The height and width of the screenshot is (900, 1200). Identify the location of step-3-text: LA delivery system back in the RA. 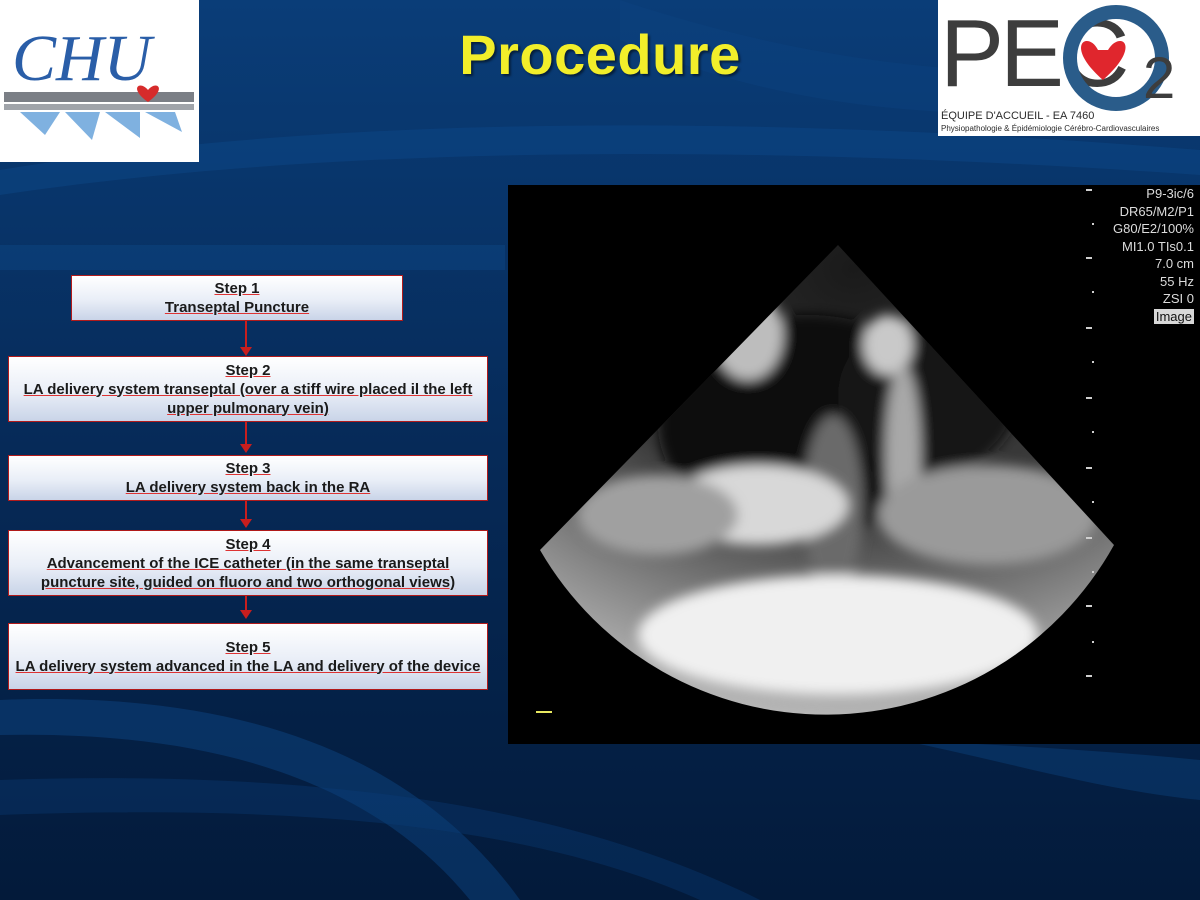
(248, 487).